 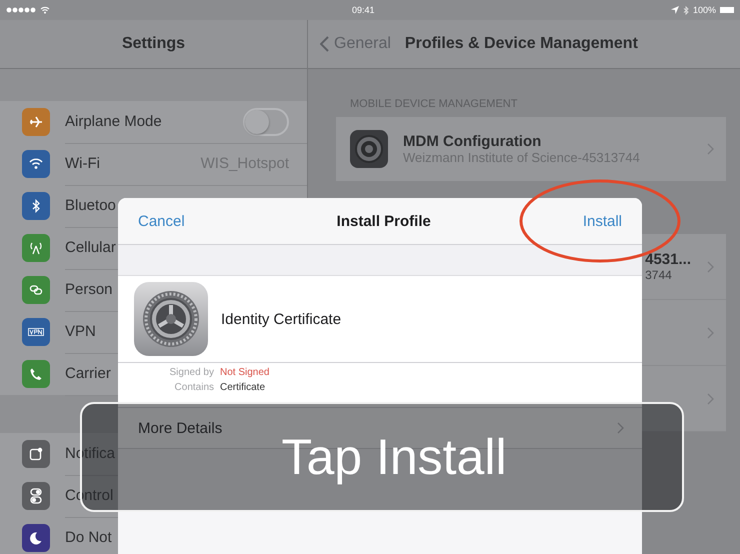 What do you see at coordinates (521, 44) in the screenshot?
I see `page-title: Profiles & Device Management` at bounding box center [521, 44].